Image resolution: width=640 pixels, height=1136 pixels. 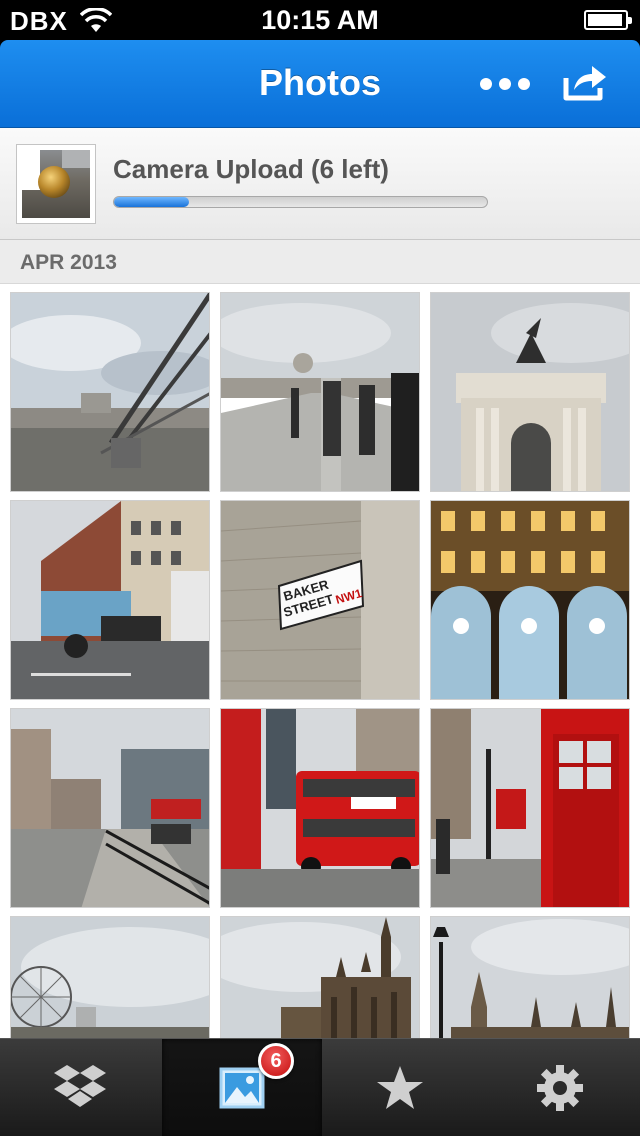 I want to click on tab-photos: 6, so click(x=242, y=1087).